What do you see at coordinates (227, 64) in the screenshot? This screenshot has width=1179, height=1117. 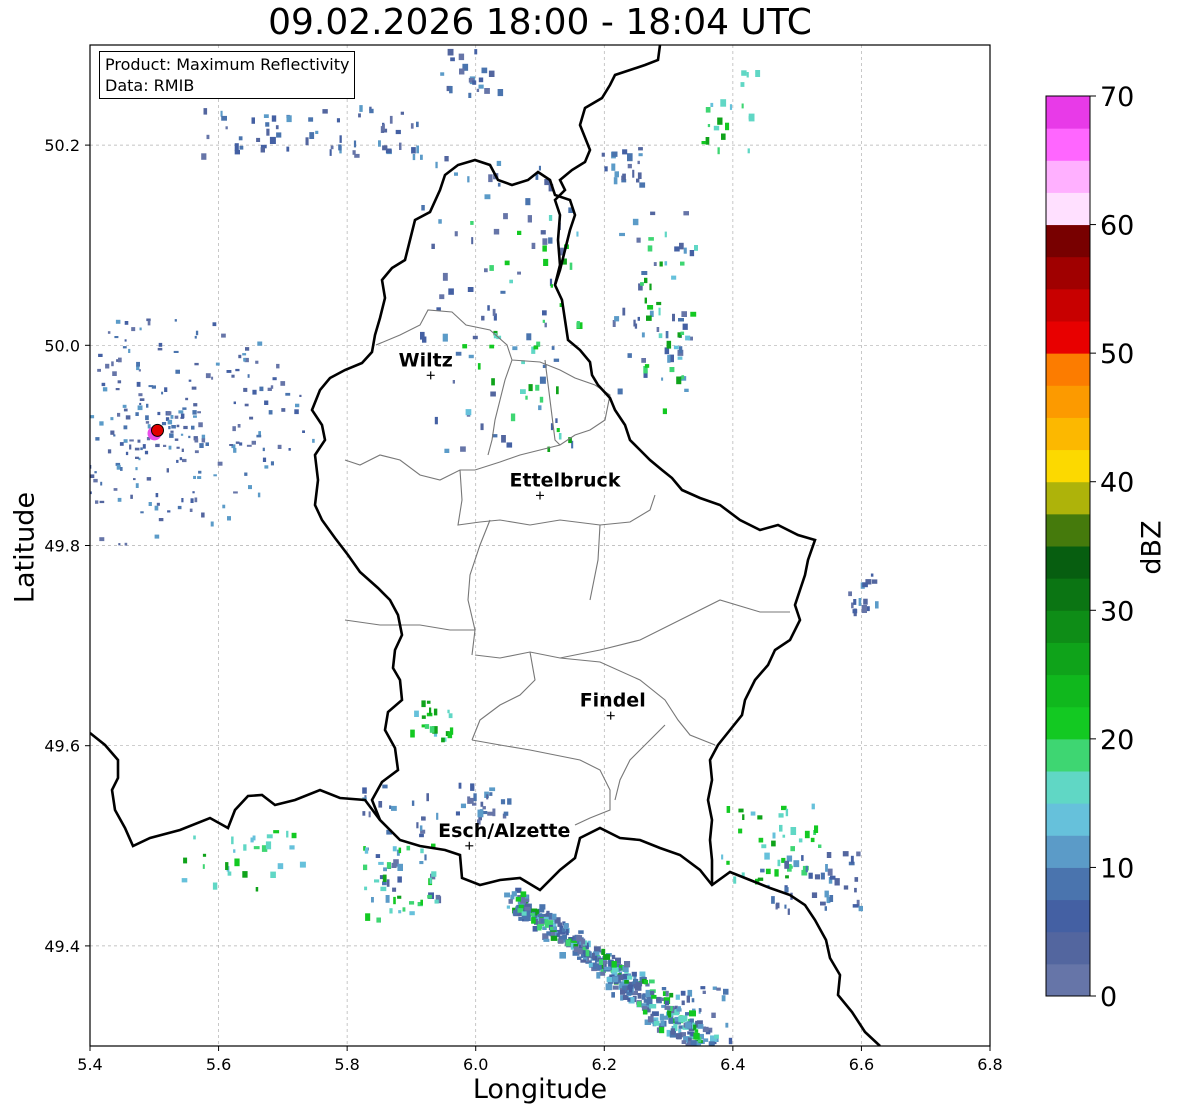 I see `product-label: Product: Maximum Reflectivity` at bounding box center [227, 64].